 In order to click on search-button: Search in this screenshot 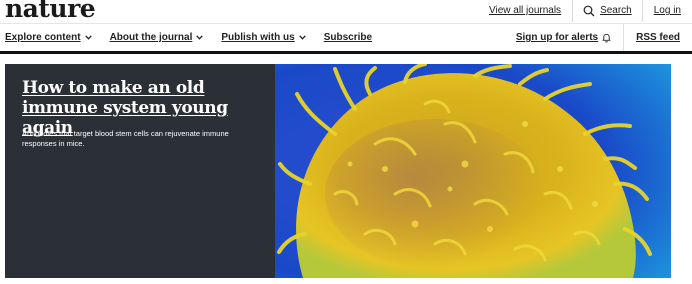, I will do `click(607, 11)`.